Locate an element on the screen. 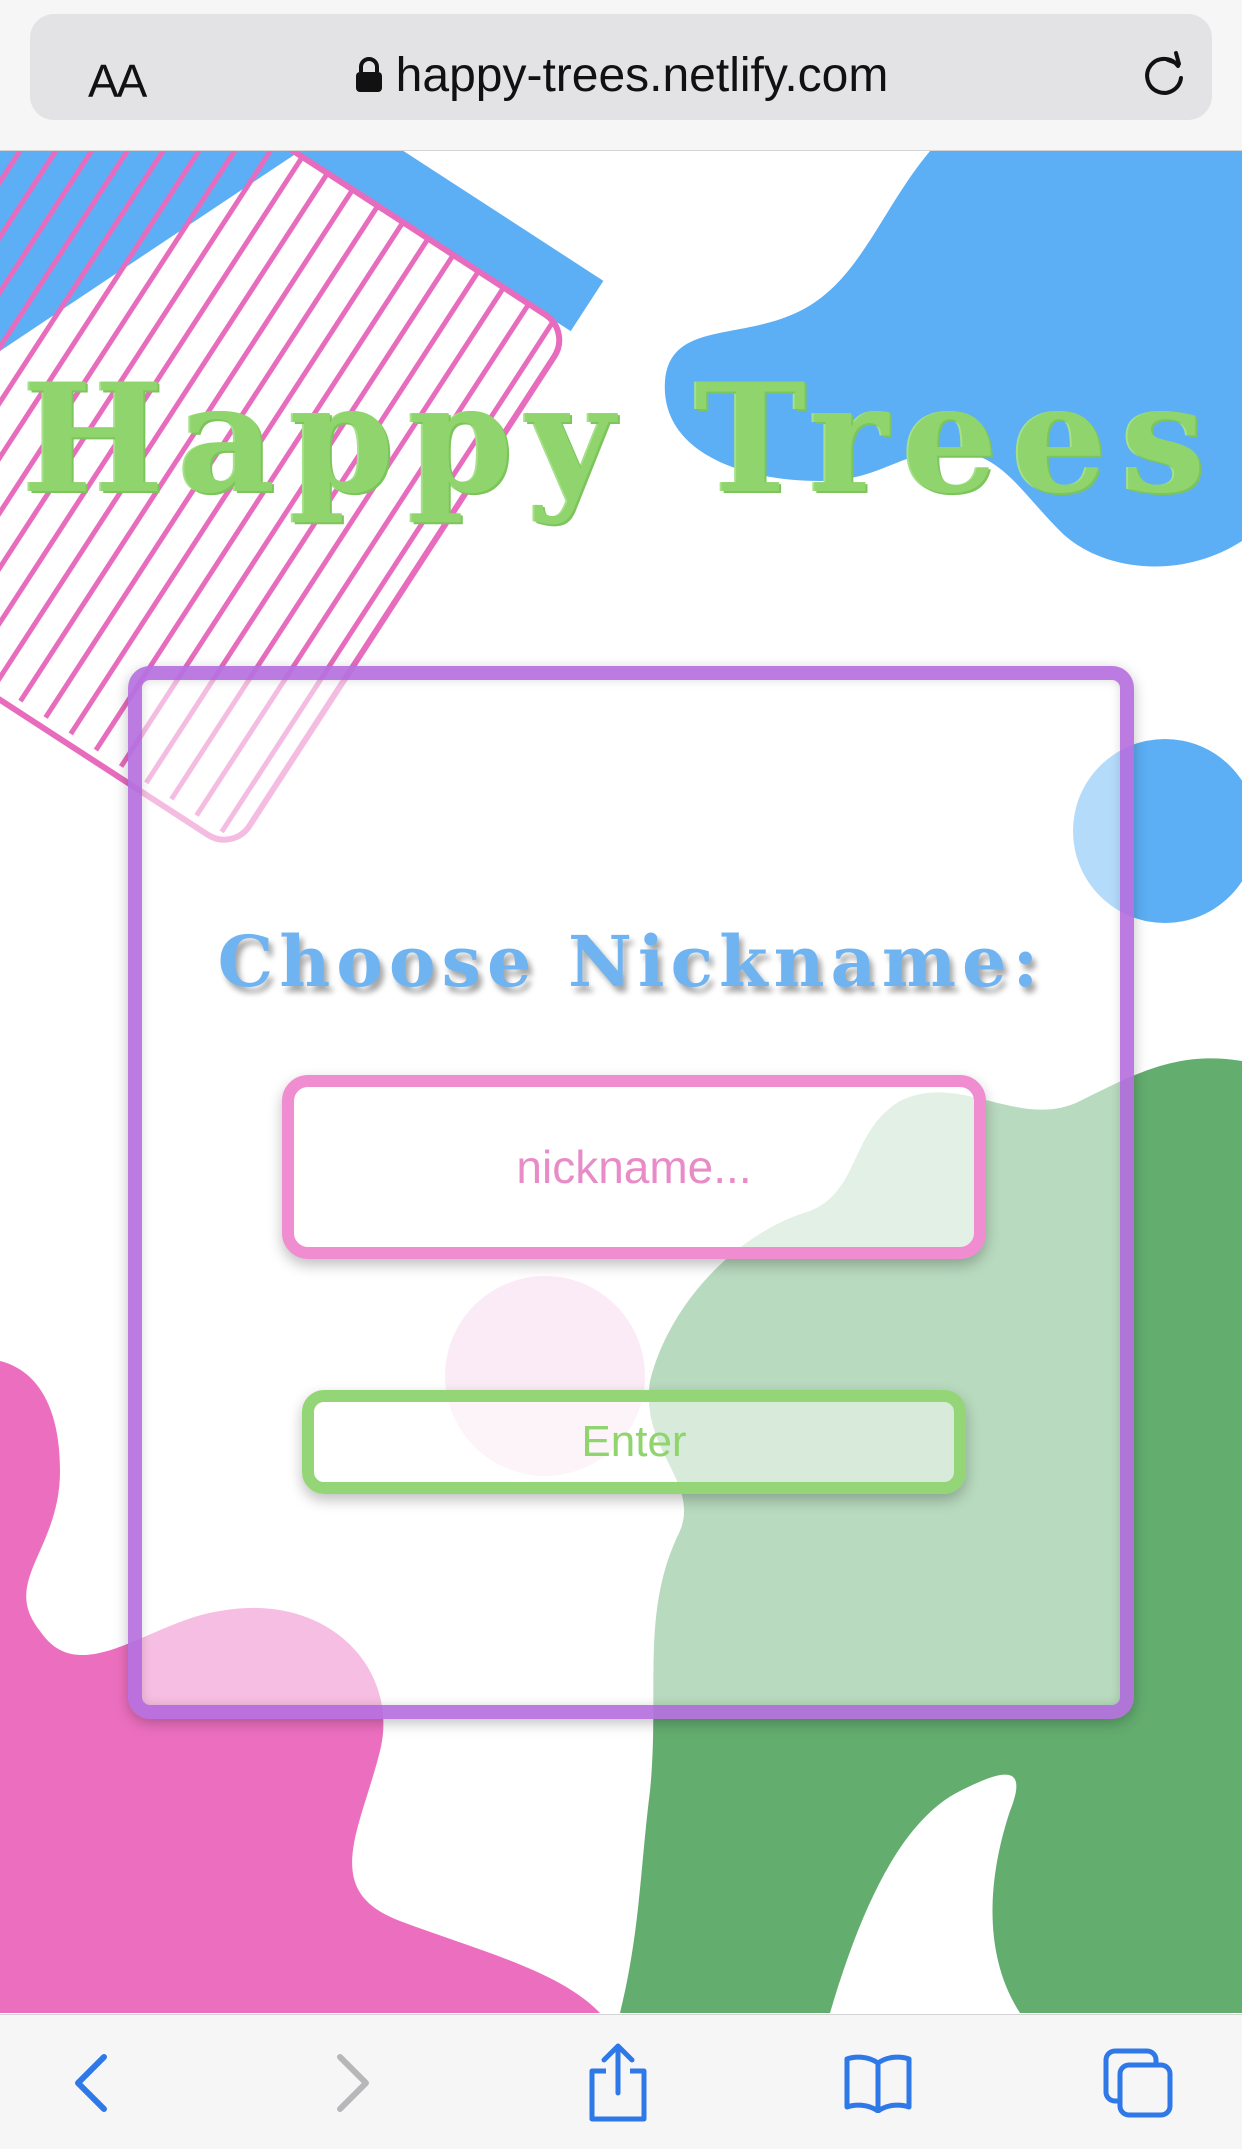  browser-top-bar: AA happy-trees.netlify.com is located at coordinates (621, 75).